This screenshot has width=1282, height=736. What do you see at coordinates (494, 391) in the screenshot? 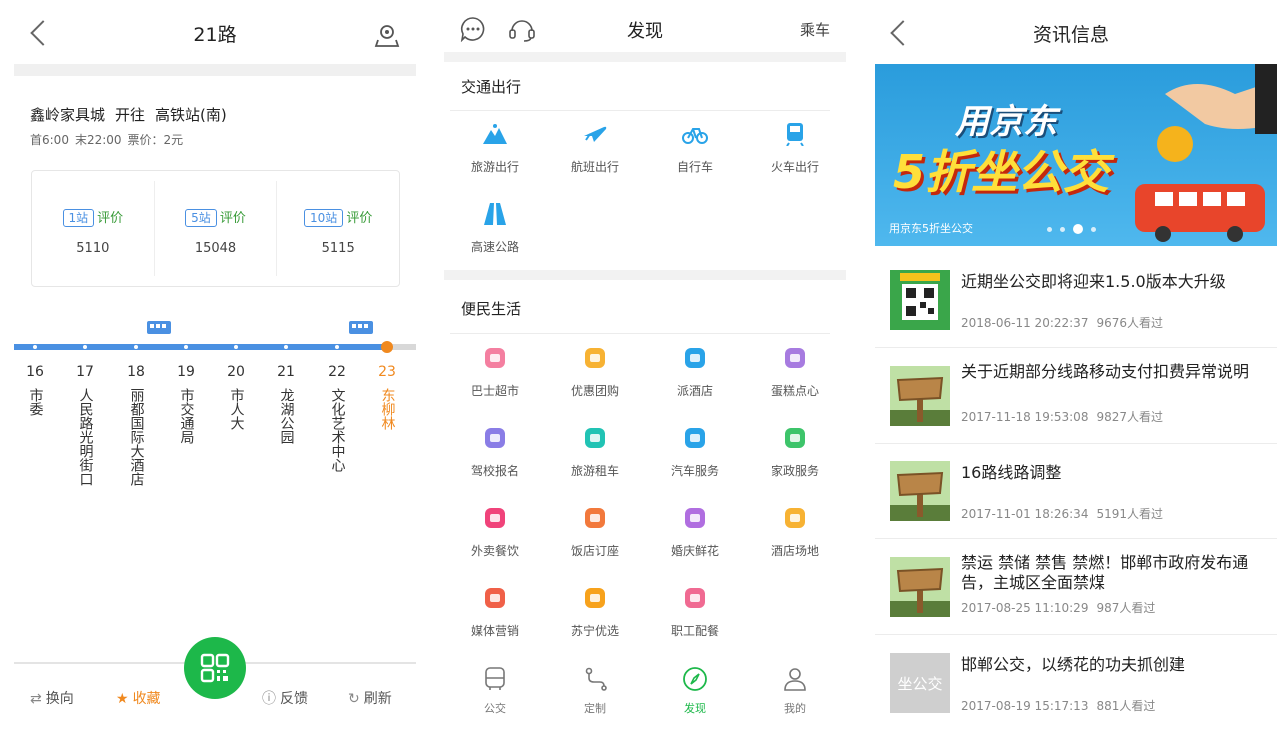
I see `grid-label: 巴士超市` at bounding box center [494, 391].